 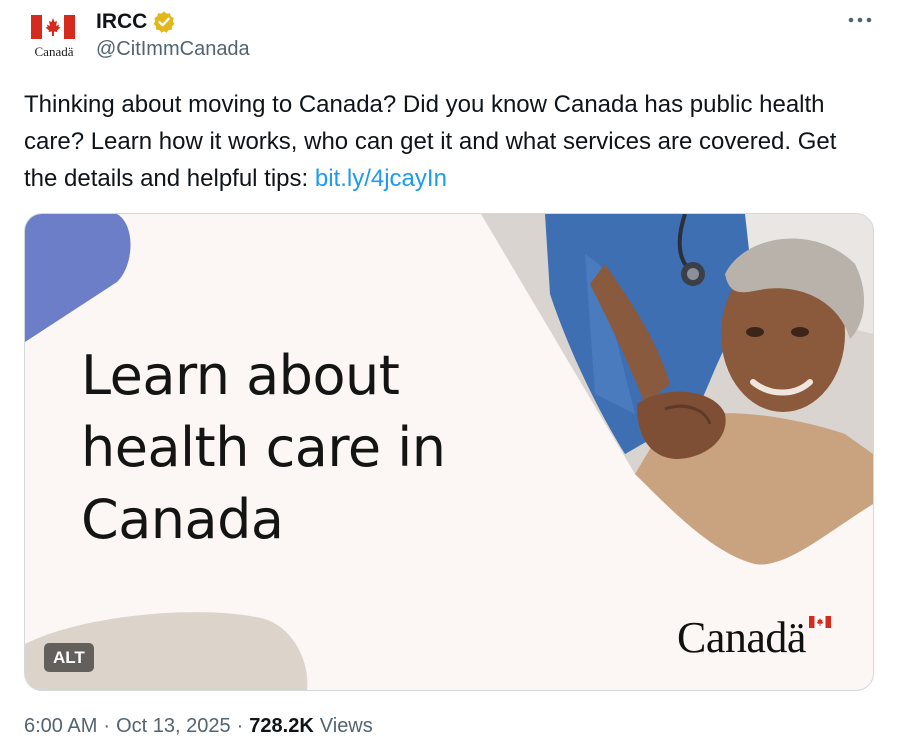 I want to click on views-label: Views, so click(x=346, y=726).